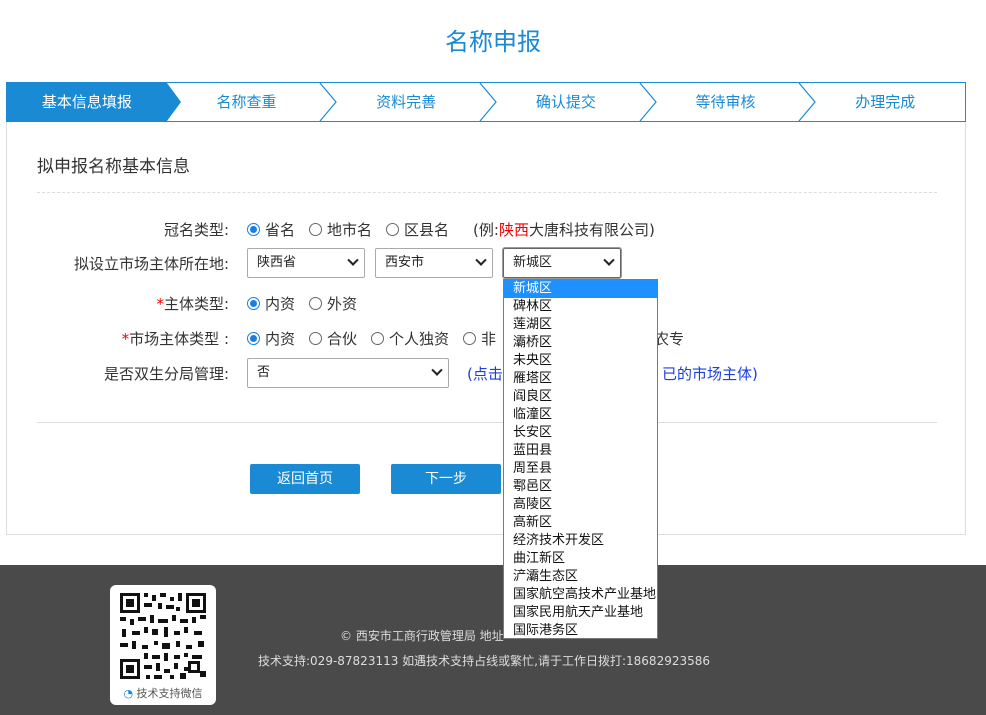 The width and height of the screenshot is (986, 715). I want to click on market-subject-type-label: *市场主体类型 :, so click(175, 338).